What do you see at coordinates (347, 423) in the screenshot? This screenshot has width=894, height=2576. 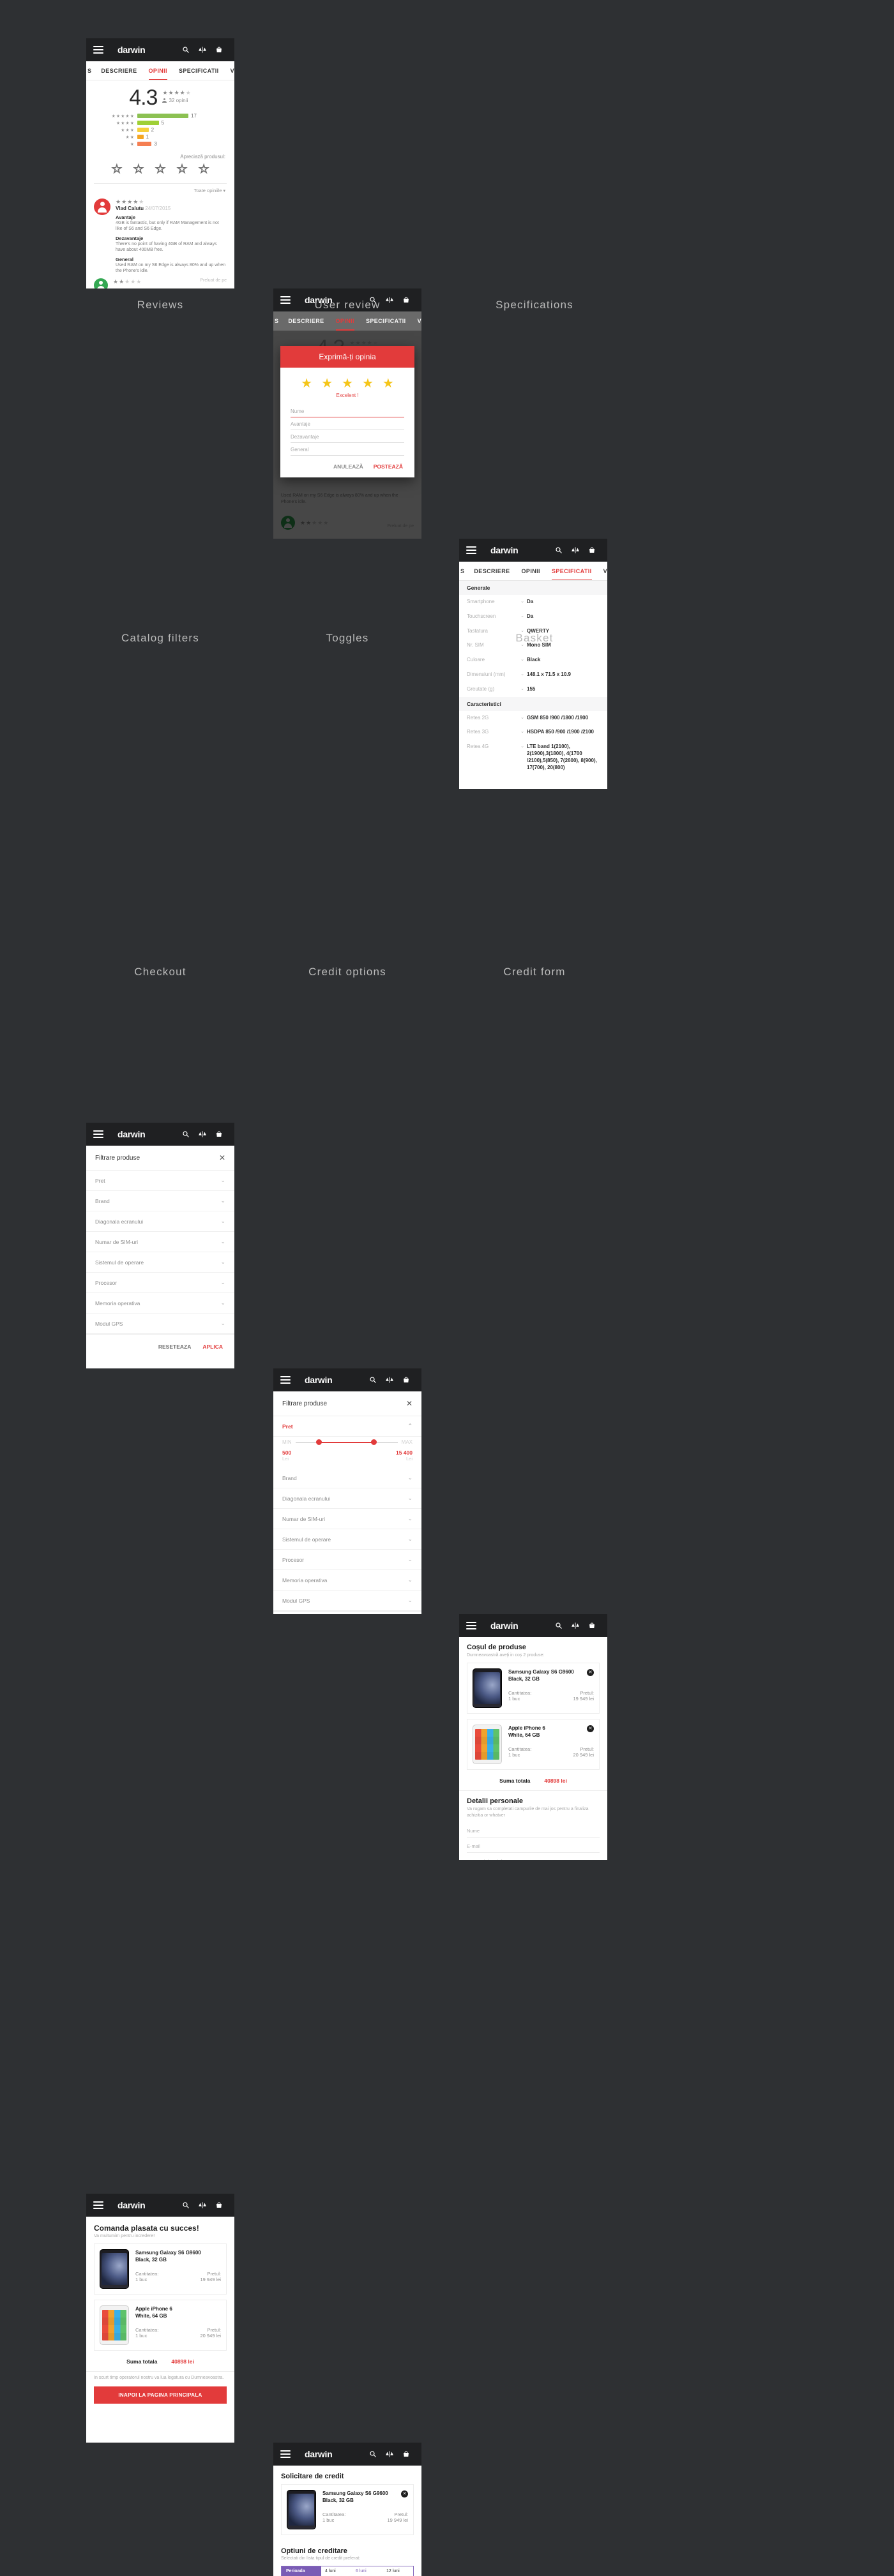 I see `avantaje-field: Avantaje` at bounding box center [347, 423].